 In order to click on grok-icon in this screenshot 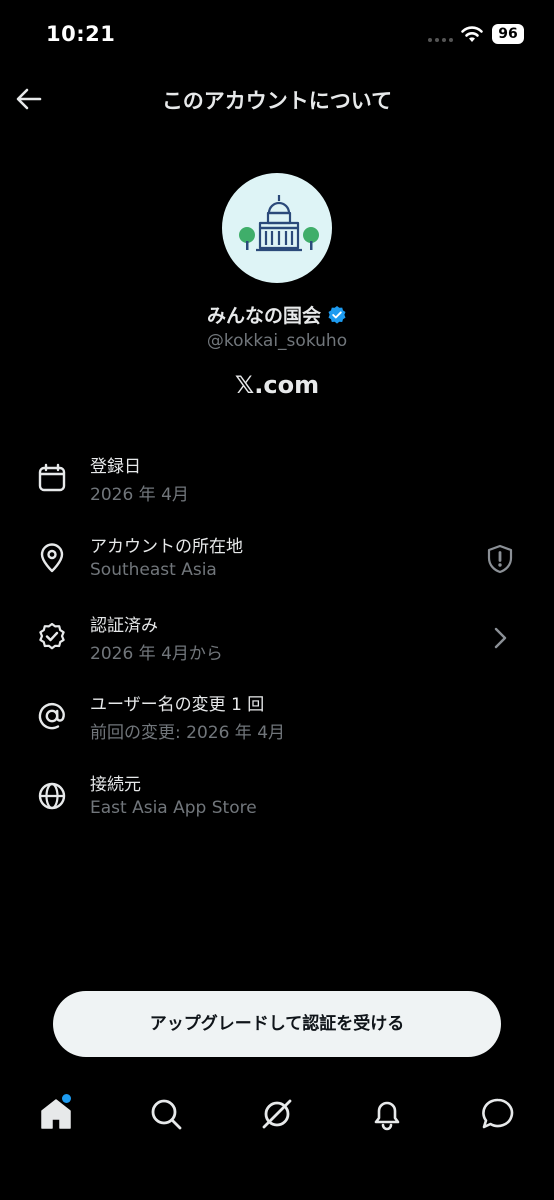, I will do `click(277, 1114)`.